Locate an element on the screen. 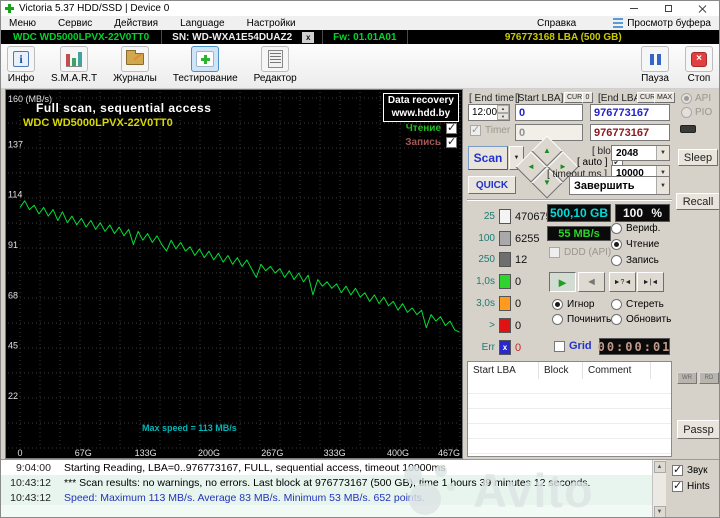 The height and width of the screenshot is (518, 720). api-radio: API is located at coordinates (696, 98).